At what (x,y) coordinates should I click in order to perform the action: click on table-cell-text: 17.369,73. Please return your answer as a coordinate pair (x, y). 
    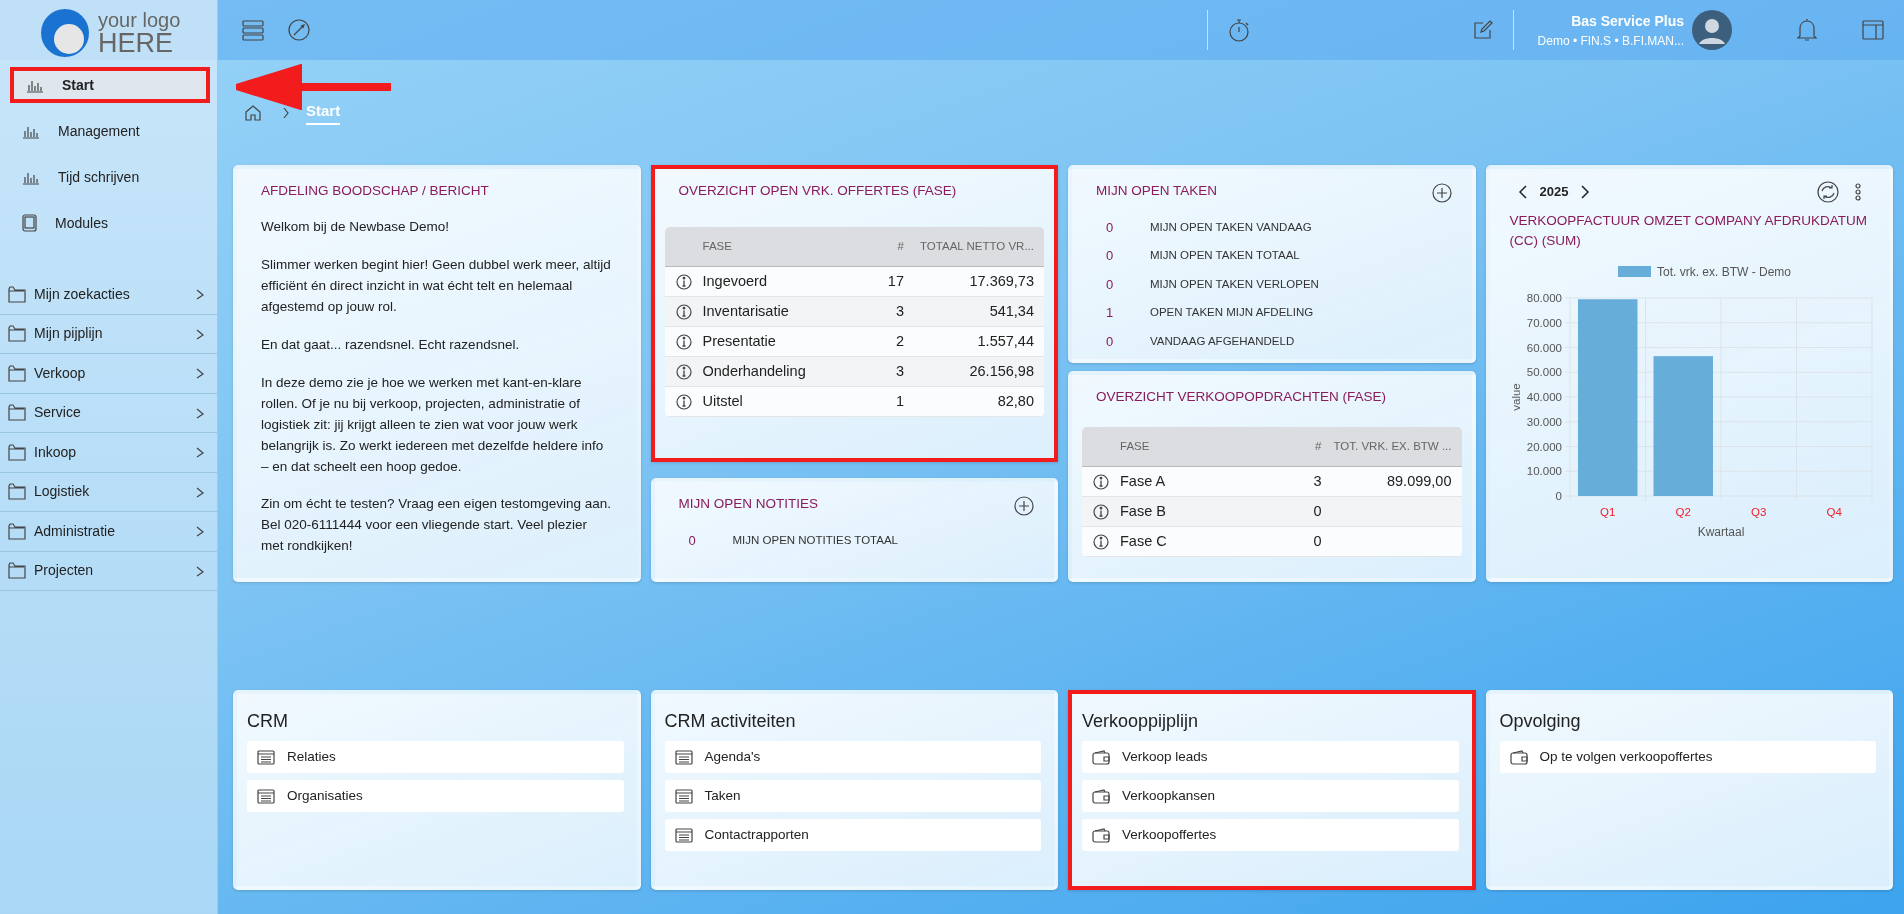
    Looking at the image, I should click on (1001, 281).